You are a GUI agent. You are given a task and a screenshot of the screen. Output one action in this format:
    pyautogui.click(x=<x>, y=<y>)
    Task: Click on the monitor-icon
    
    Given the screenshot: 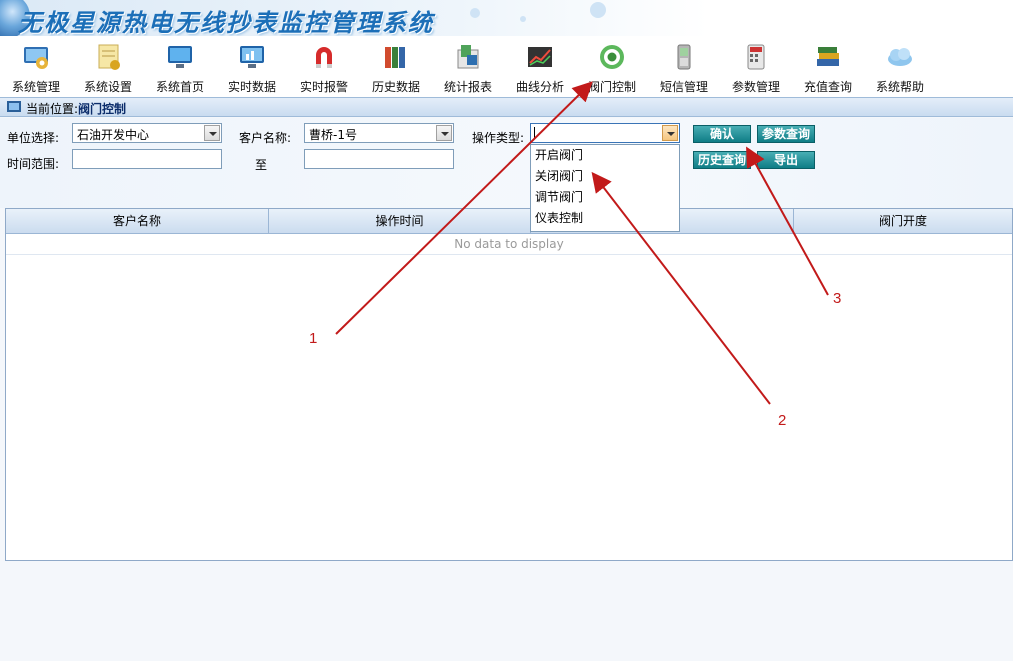 What is the action you would take?
    pyautogui.click(x=14, y=106)
    